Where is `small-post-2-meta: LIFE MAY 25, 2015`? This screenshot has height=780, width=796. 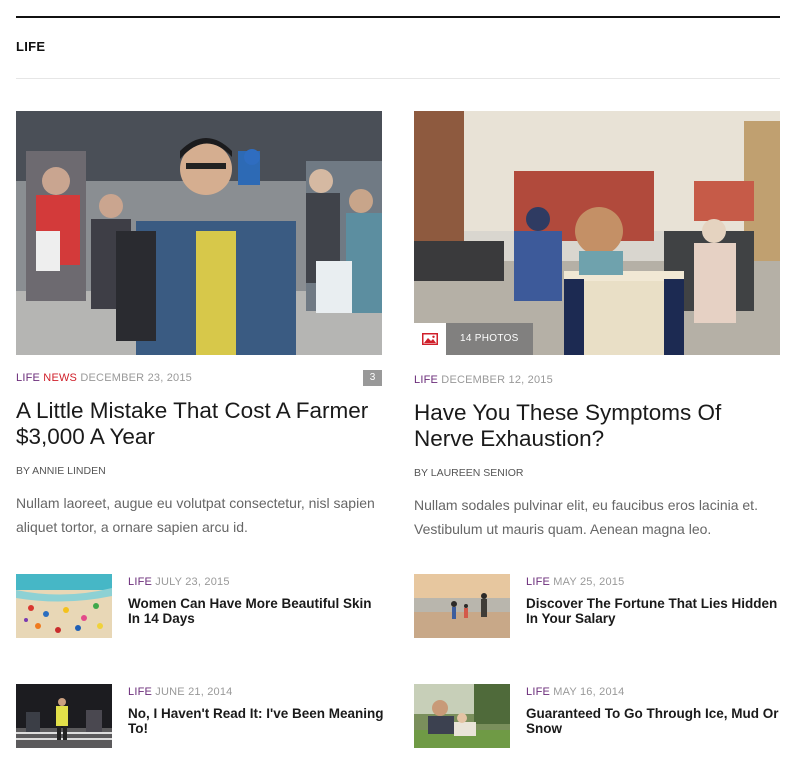 small-post-2-meta: LIFE MAY 25, 2015 is located at coordinates (575, 582).